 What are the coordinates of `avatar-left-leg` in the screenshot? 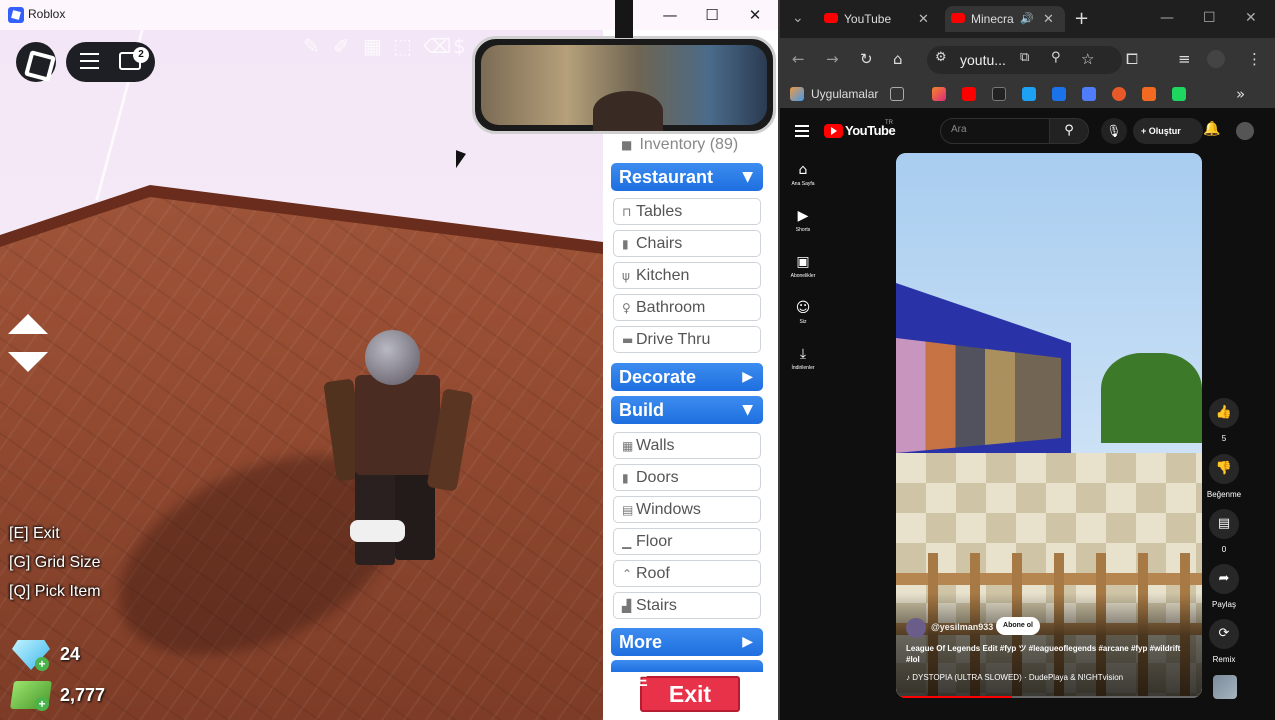 It's located at (375, 517).